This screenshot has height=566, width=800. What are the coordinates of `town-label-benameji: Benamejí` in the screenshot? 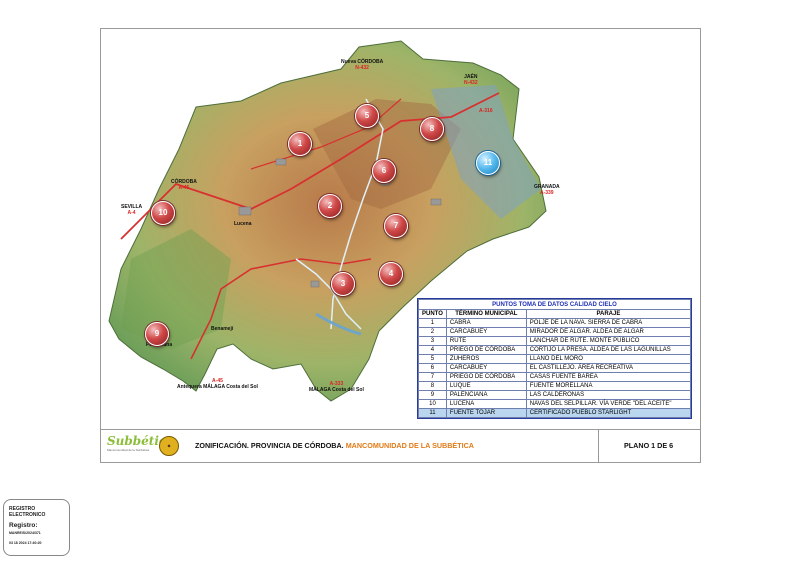 It's located at (222, 329).